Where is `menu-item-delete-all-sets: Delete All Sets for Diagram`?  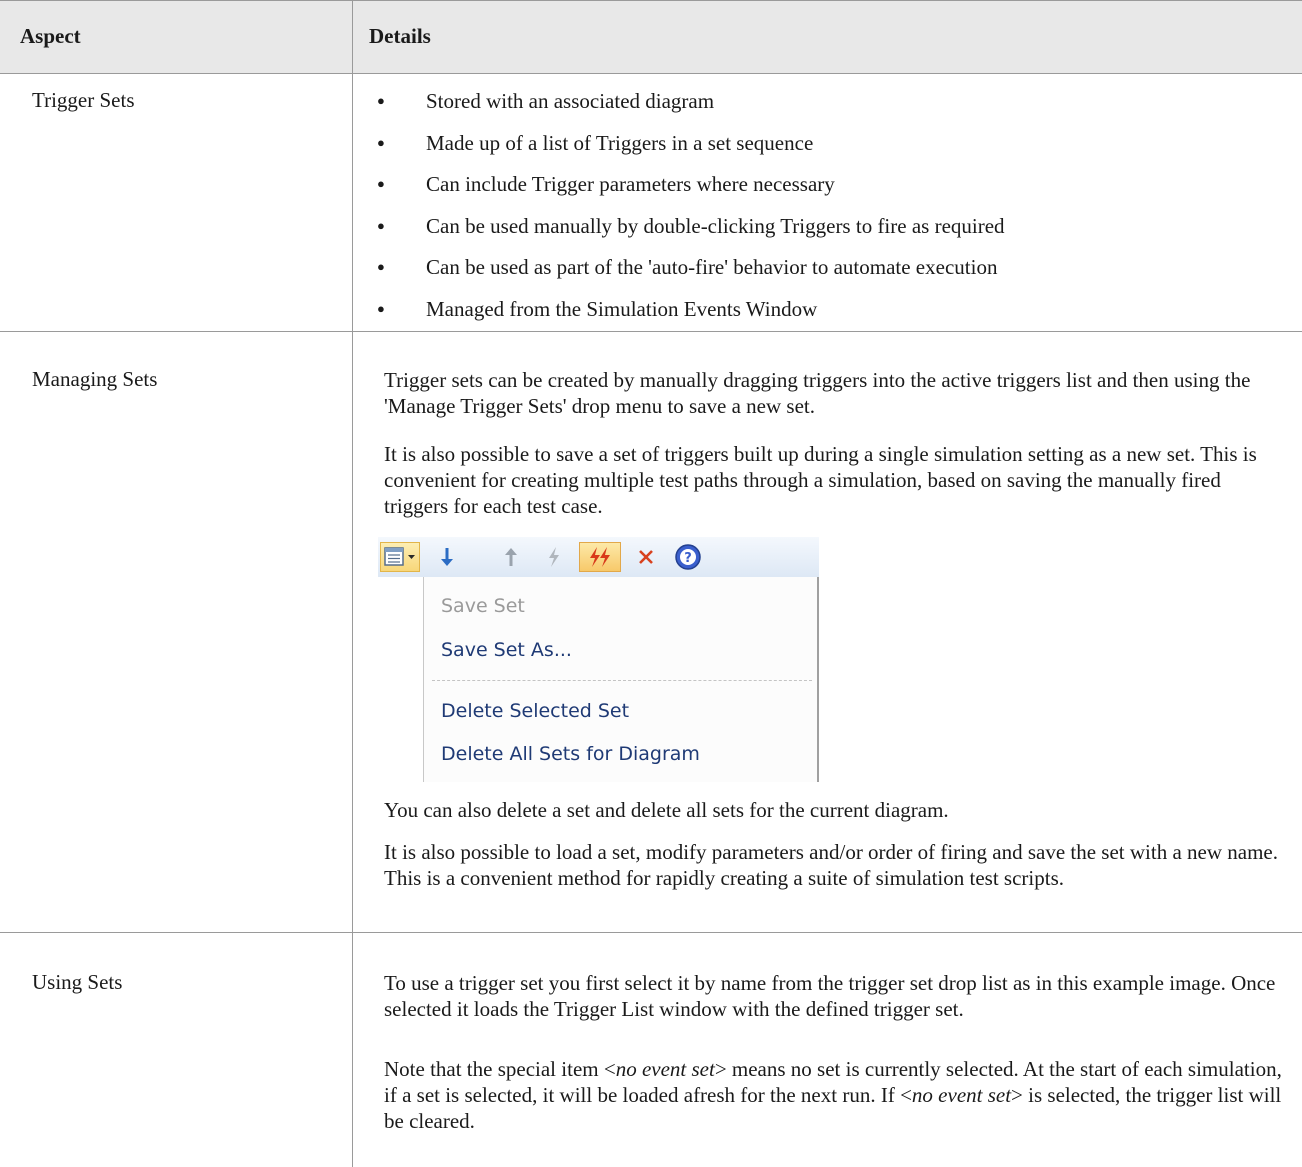 menu-item-delete-all-sets: Delete All Sets for Diagram is located at coordinates (570, 754).